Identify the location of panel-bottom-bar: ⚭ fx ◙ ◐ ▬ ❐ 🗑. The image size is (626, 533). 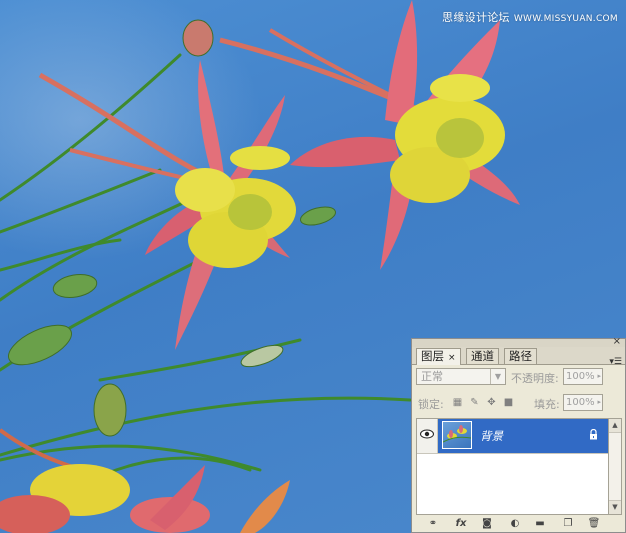
(518, 524).